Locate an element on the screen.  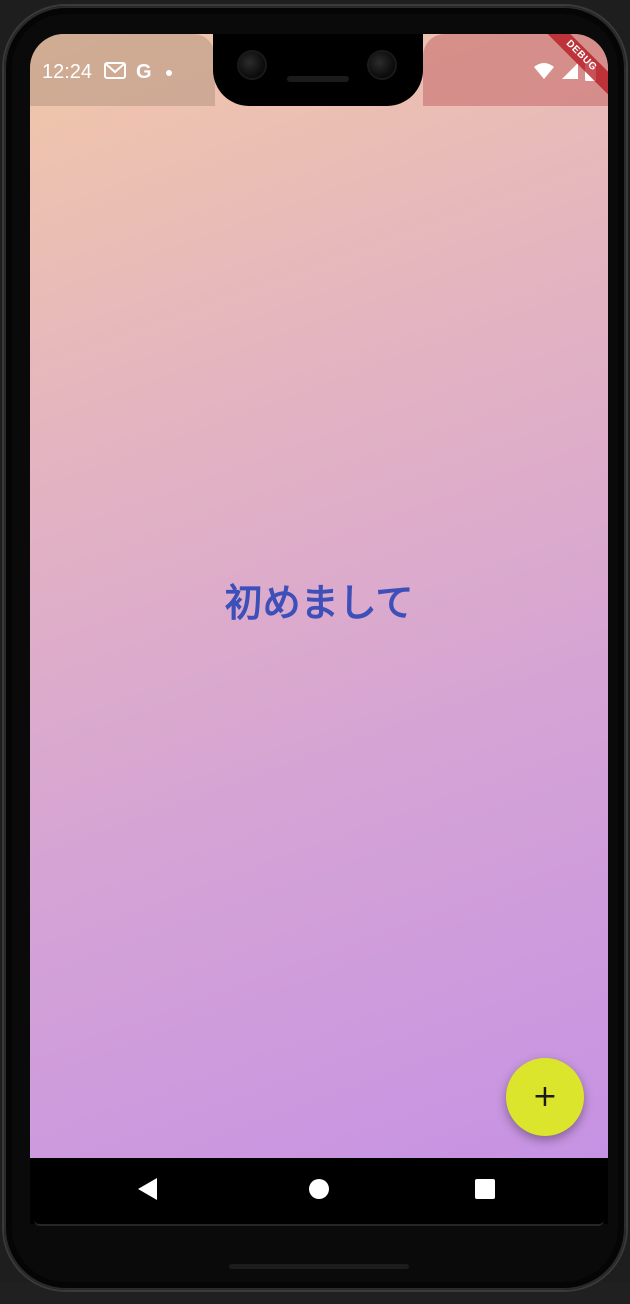
display-notch is located at coordinates (318, 70).